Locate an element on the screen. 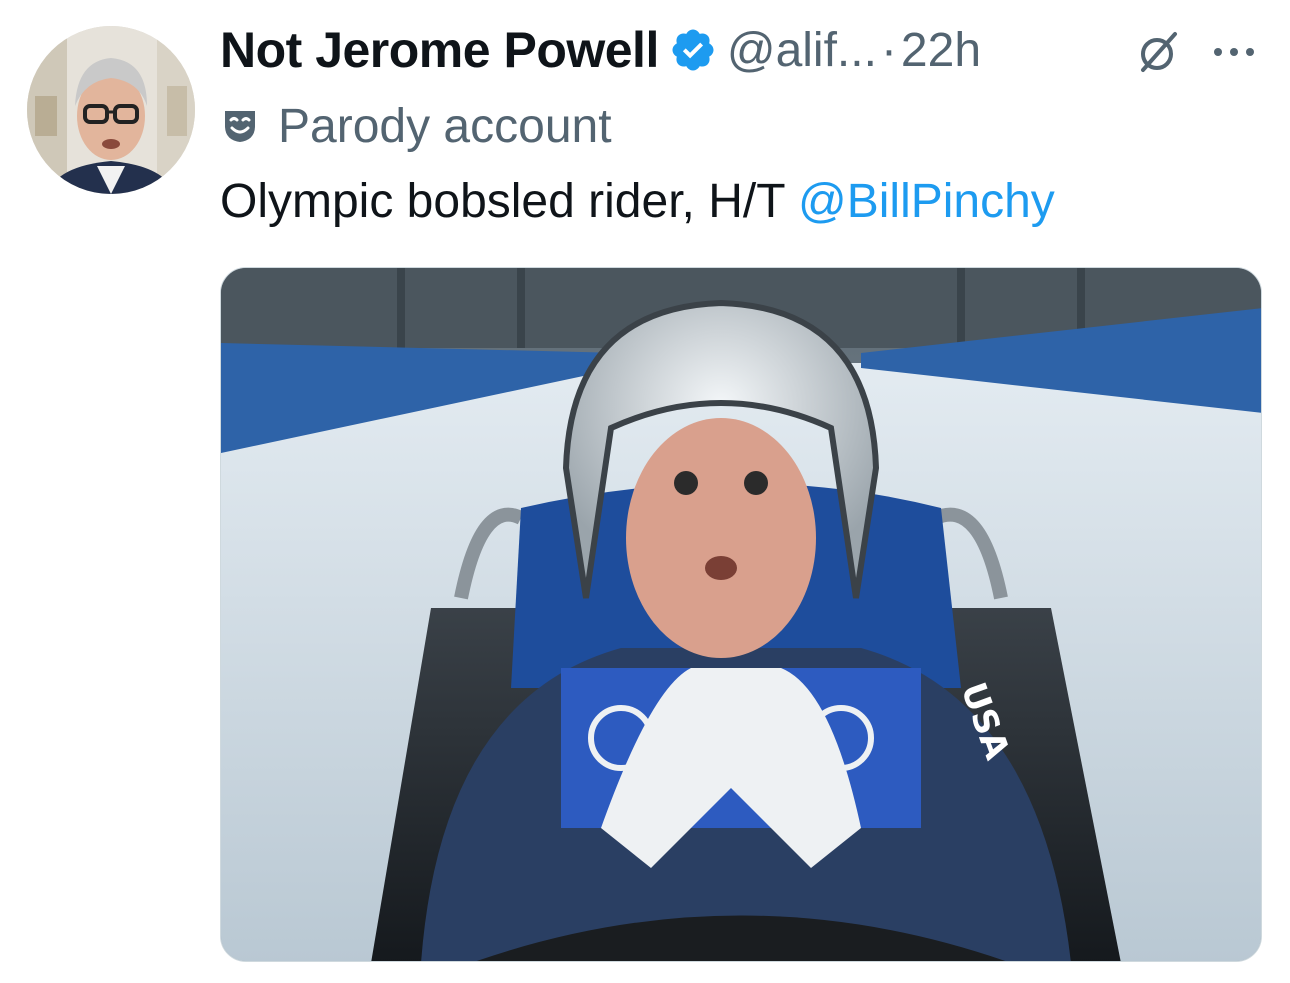 Image resolution: width=1290 pixels, height=983 pixels. tweet-header: Not Jerome Powell @alif... · 22h is located at coordinates (600, 50).